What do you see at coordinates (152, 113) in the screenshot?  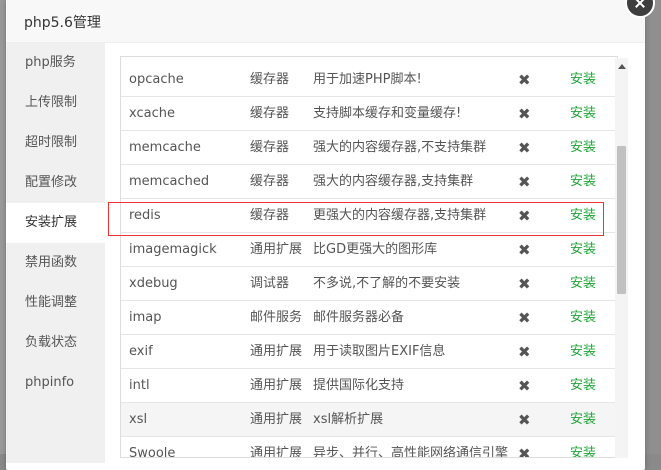 I see `extension-name: xcache` at bounding box center [152, 113].